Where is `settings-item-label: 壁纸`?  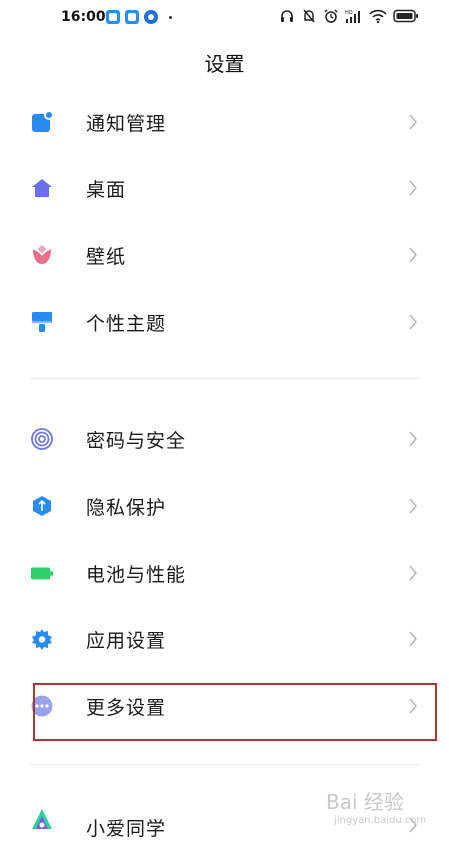 settings-item-label: 壁纸 is located at coordinates (106, 257).